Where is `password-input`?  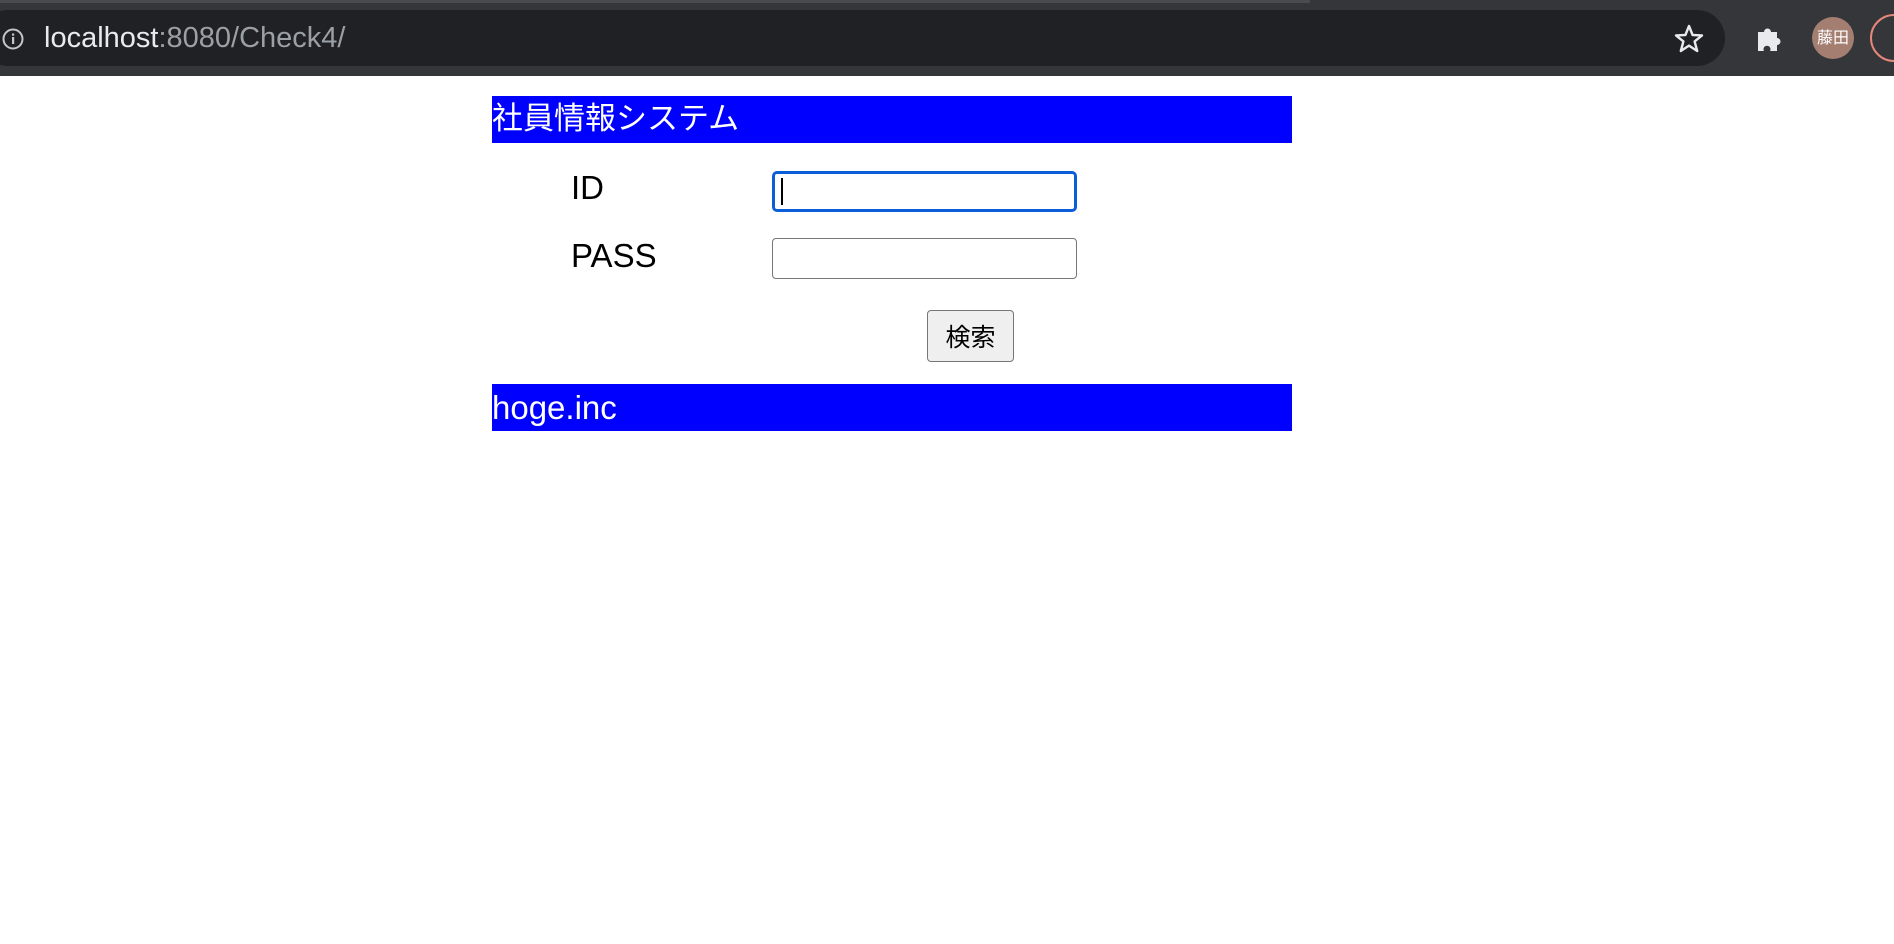 password-input is located at coordinates (924, 258).